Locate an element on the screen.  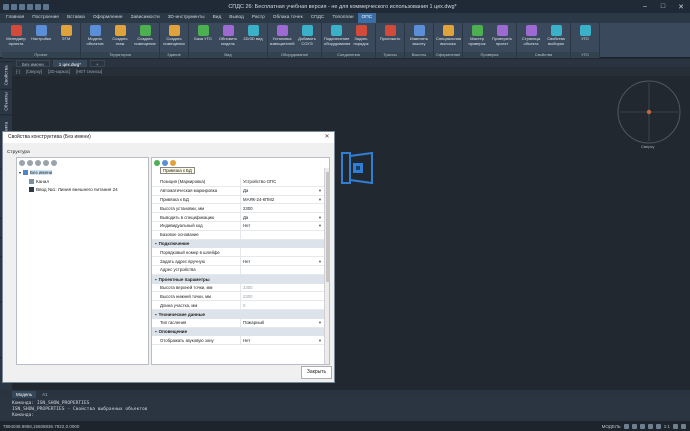
property-section-header: ▪ Оповещение is located at coordinates (238, 332).